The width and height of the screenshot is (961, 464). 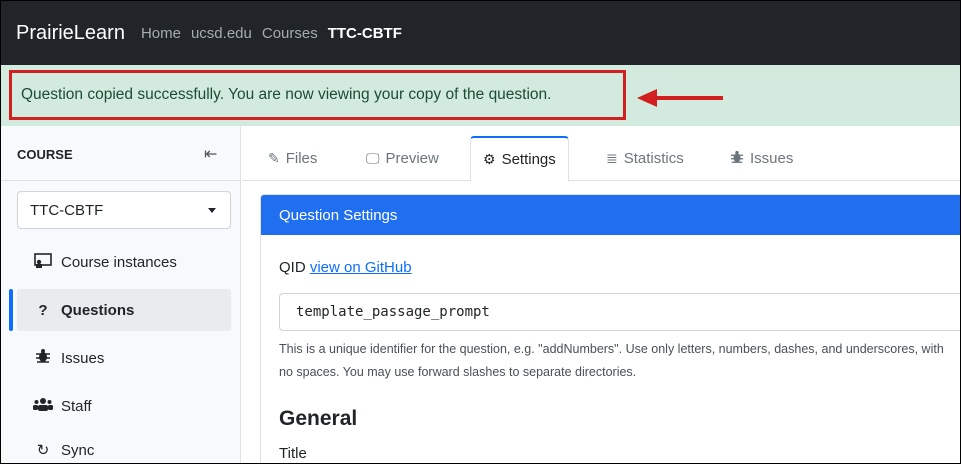 What do you see at coordinates (124, 358) in the screenshot?
I see `sidebar-item-issues: Issues` at bounding box center [124, 358].